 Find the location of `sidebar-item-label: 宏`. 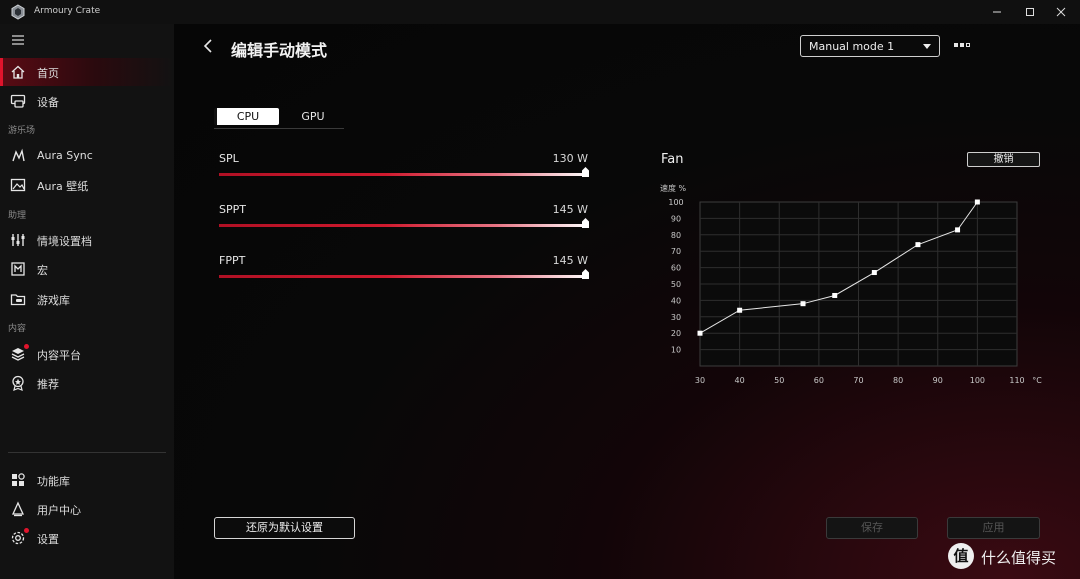

sidebar-item-label: 宏 is located at coordinates (42, 270).